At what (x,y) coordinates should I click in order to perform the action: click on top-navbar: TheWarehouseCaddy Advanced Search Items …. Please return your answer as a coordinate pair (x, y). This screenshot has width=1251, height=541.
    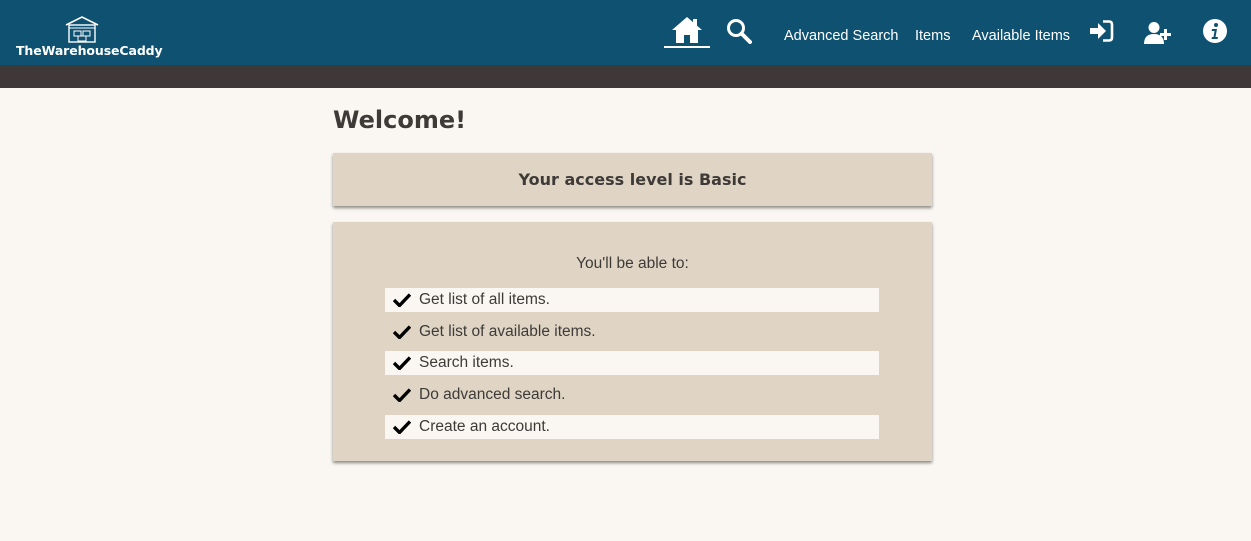
    Looking at the image, I should click on (625, 32).